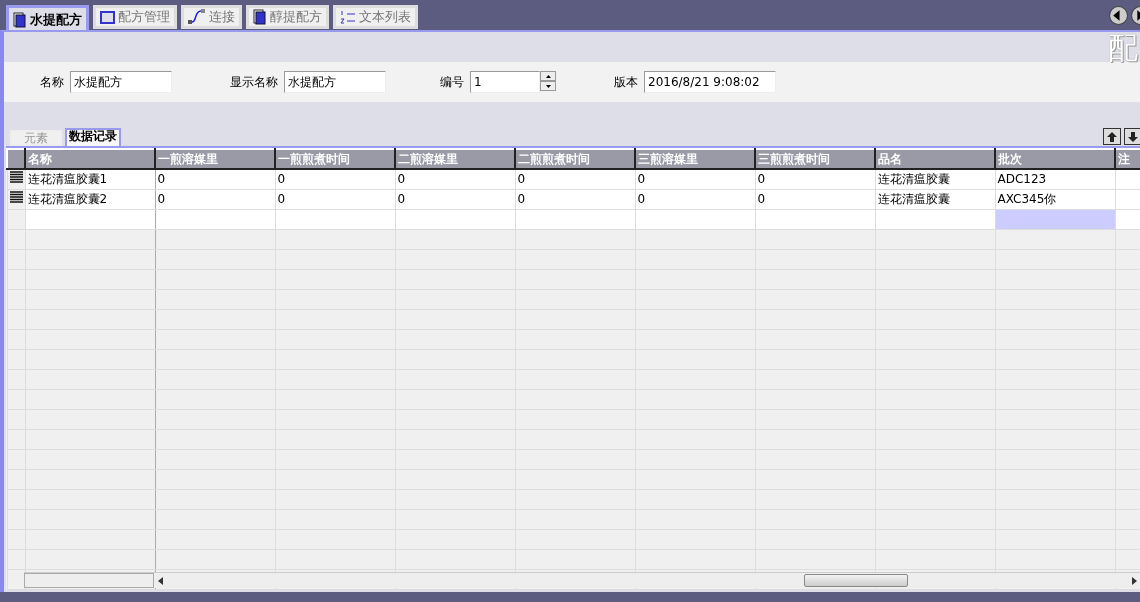  What do you see at coordinates (815, 159) in the screenshot?
I see `column-header: 三煎煎煮时间` at bounding box center [815, 159].